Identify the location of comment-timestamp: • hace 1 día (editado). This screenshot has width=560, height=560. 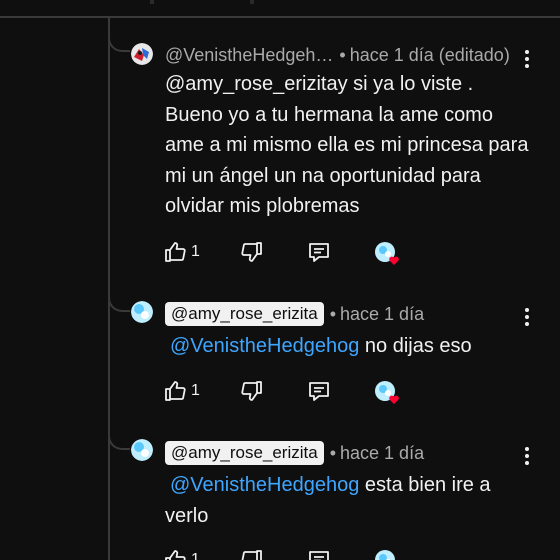
(424, 55).